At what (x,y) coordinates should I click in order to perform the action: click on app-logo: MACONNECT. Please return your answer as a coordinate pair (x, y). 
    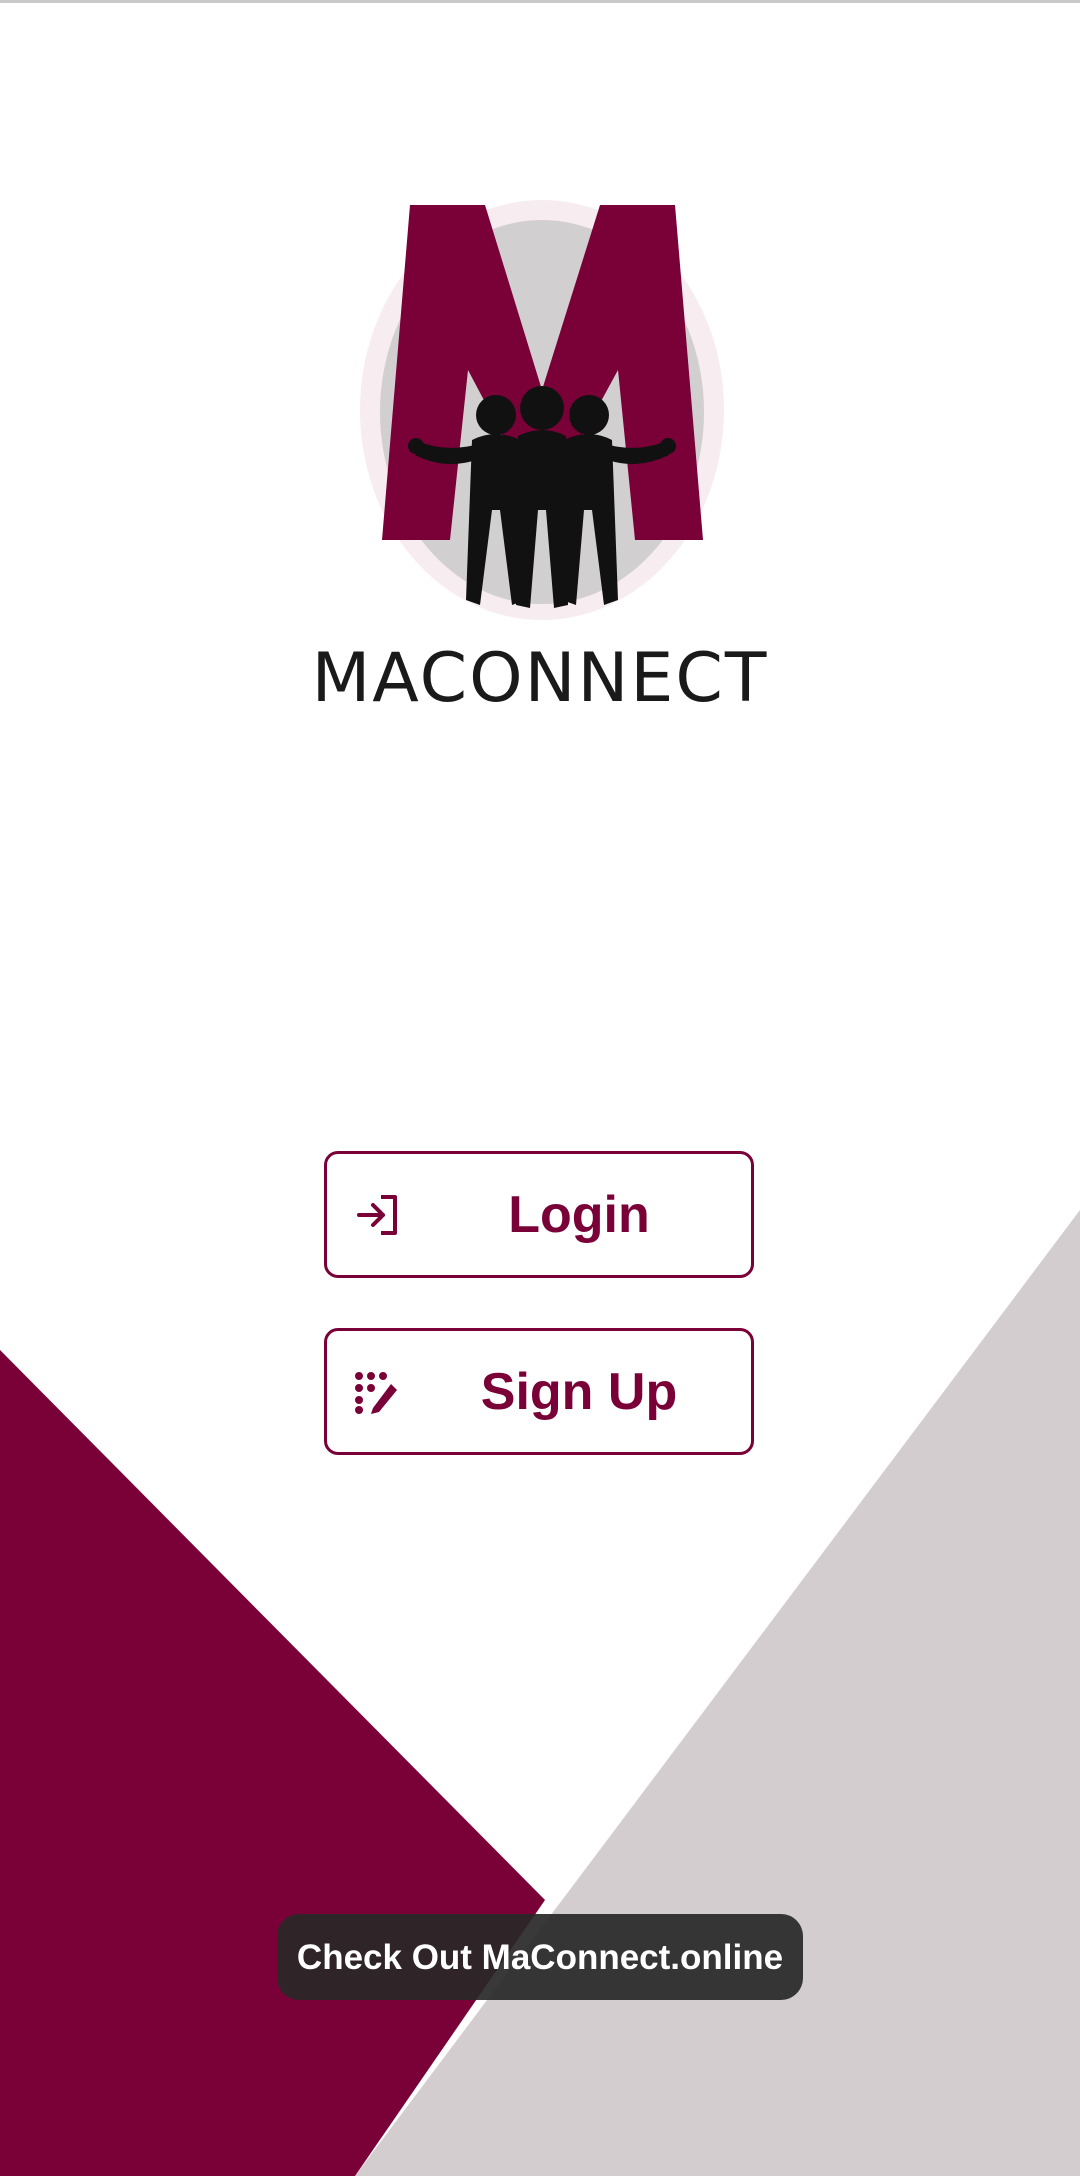
    Looking at the image, I should click on (540, 460).